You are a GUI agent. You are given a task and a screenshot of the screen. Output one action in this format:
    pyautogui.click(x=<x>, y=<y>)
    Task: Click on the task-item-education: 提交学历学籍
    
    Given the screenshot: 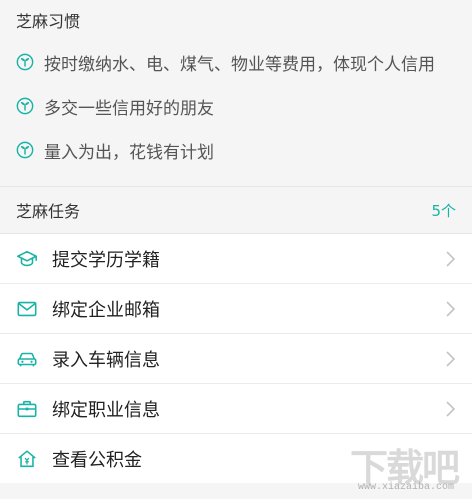 What is the action you would take?
    pyautogui.click(x=236, y=259)
    